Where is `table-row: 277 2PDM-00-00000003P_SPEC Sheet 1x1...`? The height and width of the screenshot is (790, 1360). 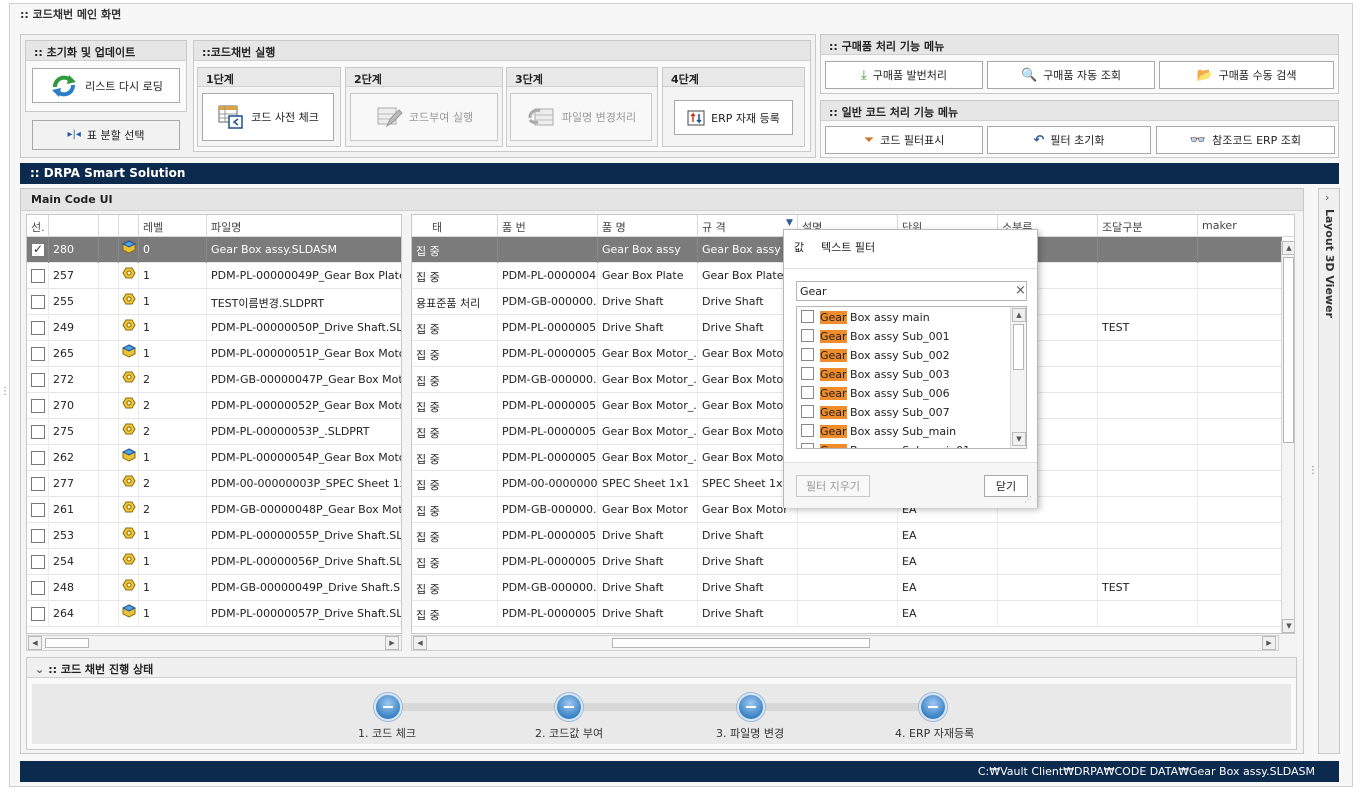
table-row: 277 2PDM-00-00000003P_SPEC Sheet 1x1... is located at coordinates (214, 484).